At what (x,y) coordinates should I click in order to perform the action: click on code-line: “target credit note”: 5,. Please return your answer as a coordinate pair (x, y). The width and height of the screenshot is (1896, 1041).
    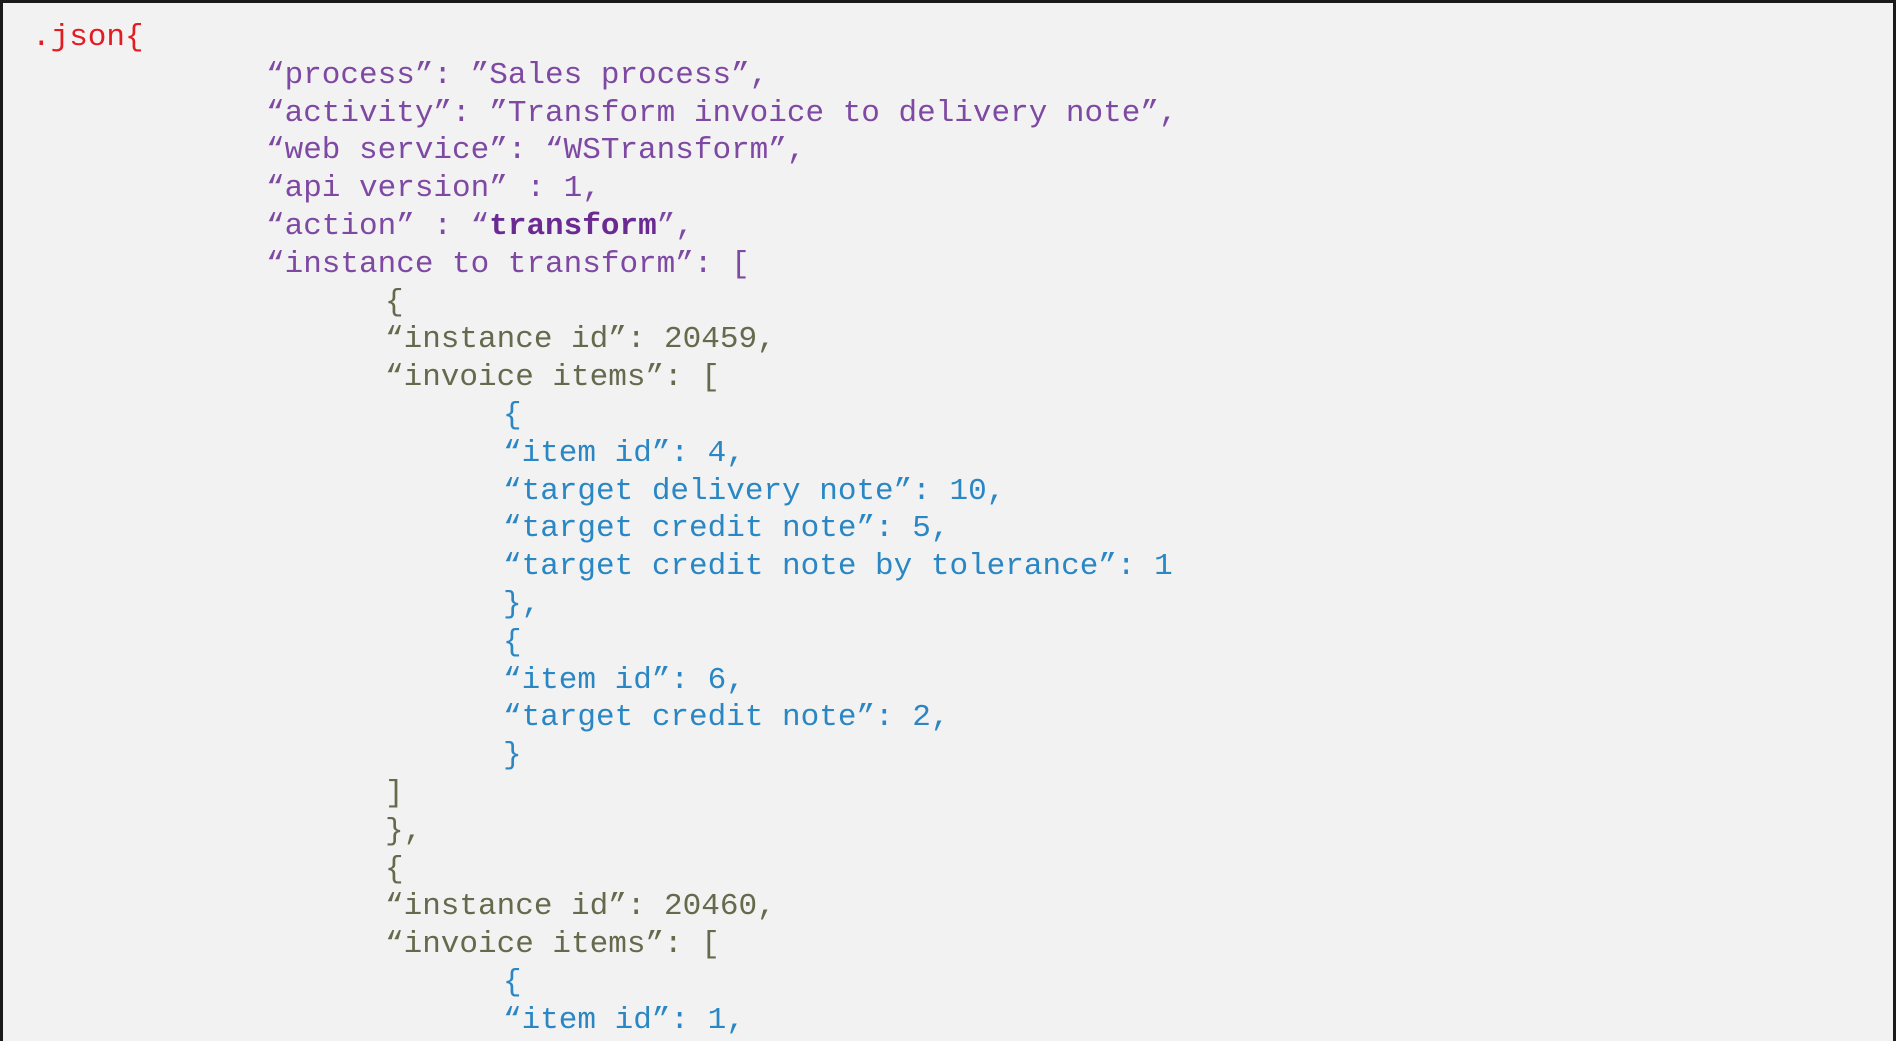
    Looking at the image, I should click on (726, 529).